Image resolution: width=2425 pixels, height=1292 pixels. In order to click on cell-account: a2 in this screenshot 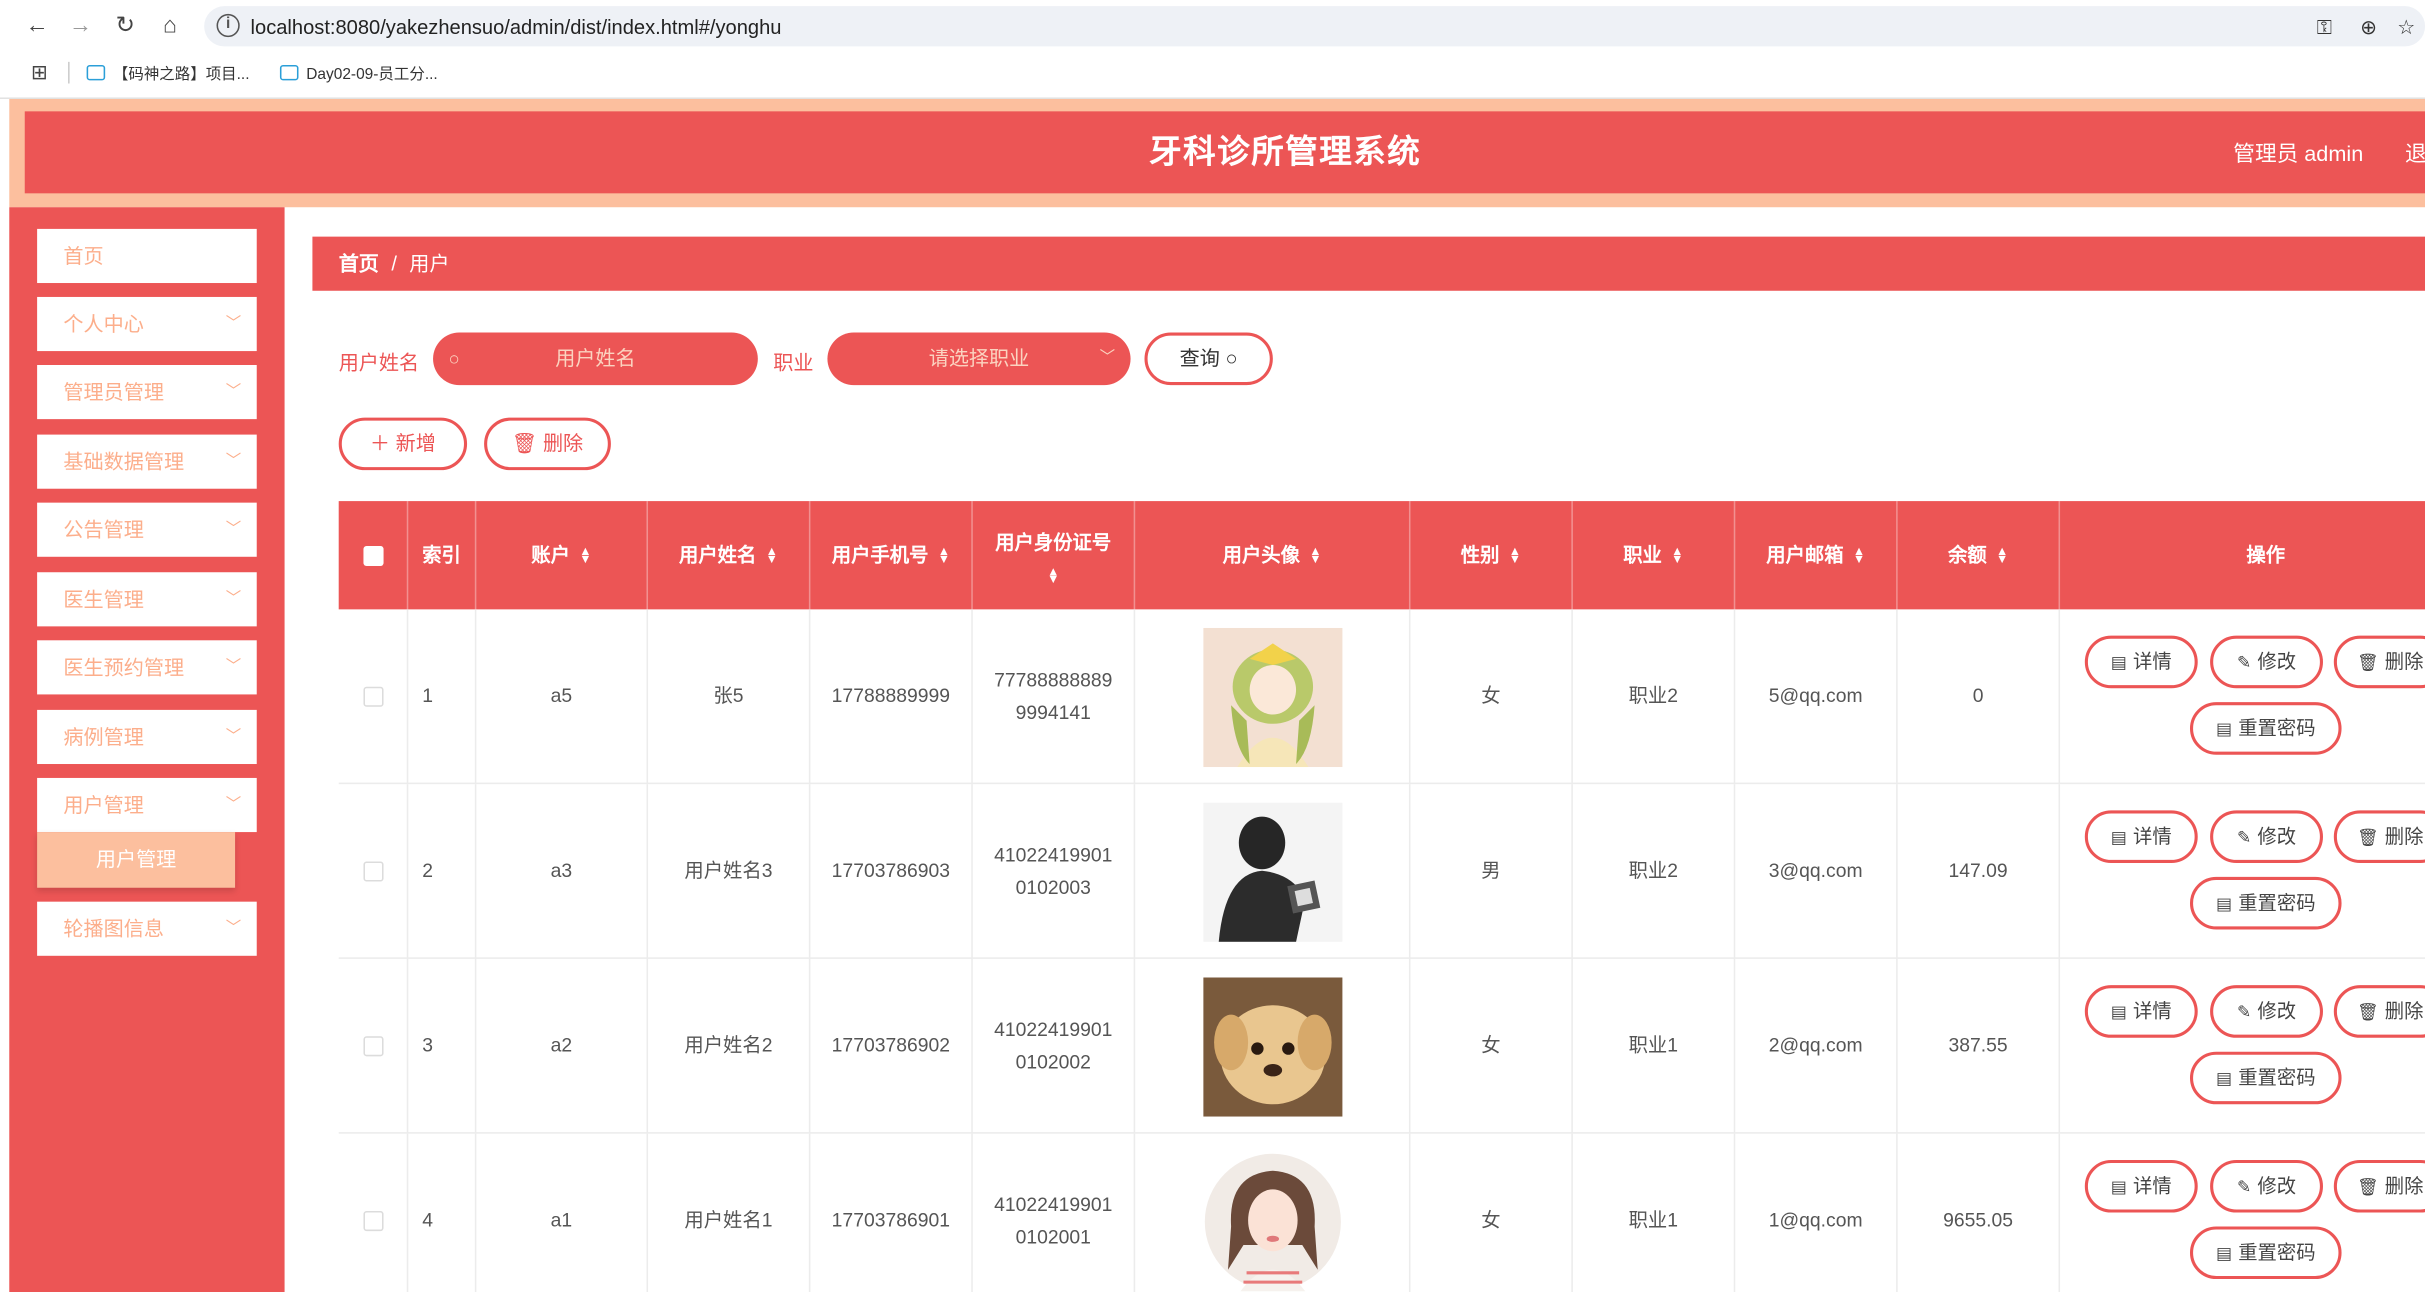, I will do `click(562, 1046)`.